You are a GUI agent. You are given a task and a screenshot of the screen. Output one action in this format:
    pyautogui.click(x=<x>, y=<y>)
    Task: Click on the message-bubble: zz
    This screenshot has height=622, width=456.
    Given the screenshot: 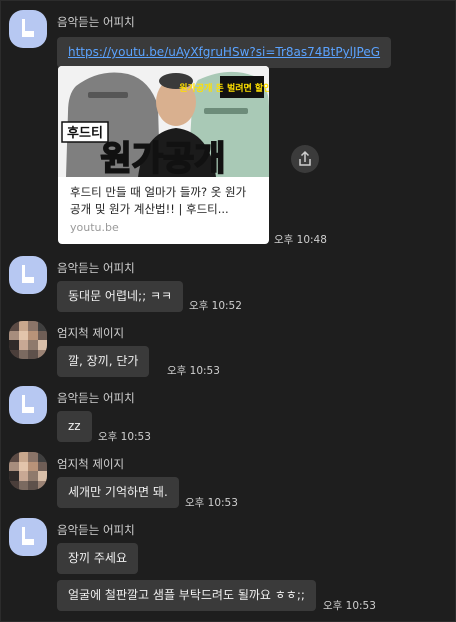 What is the action you would take?
    pyautogui.click(x=74, y=426)
    